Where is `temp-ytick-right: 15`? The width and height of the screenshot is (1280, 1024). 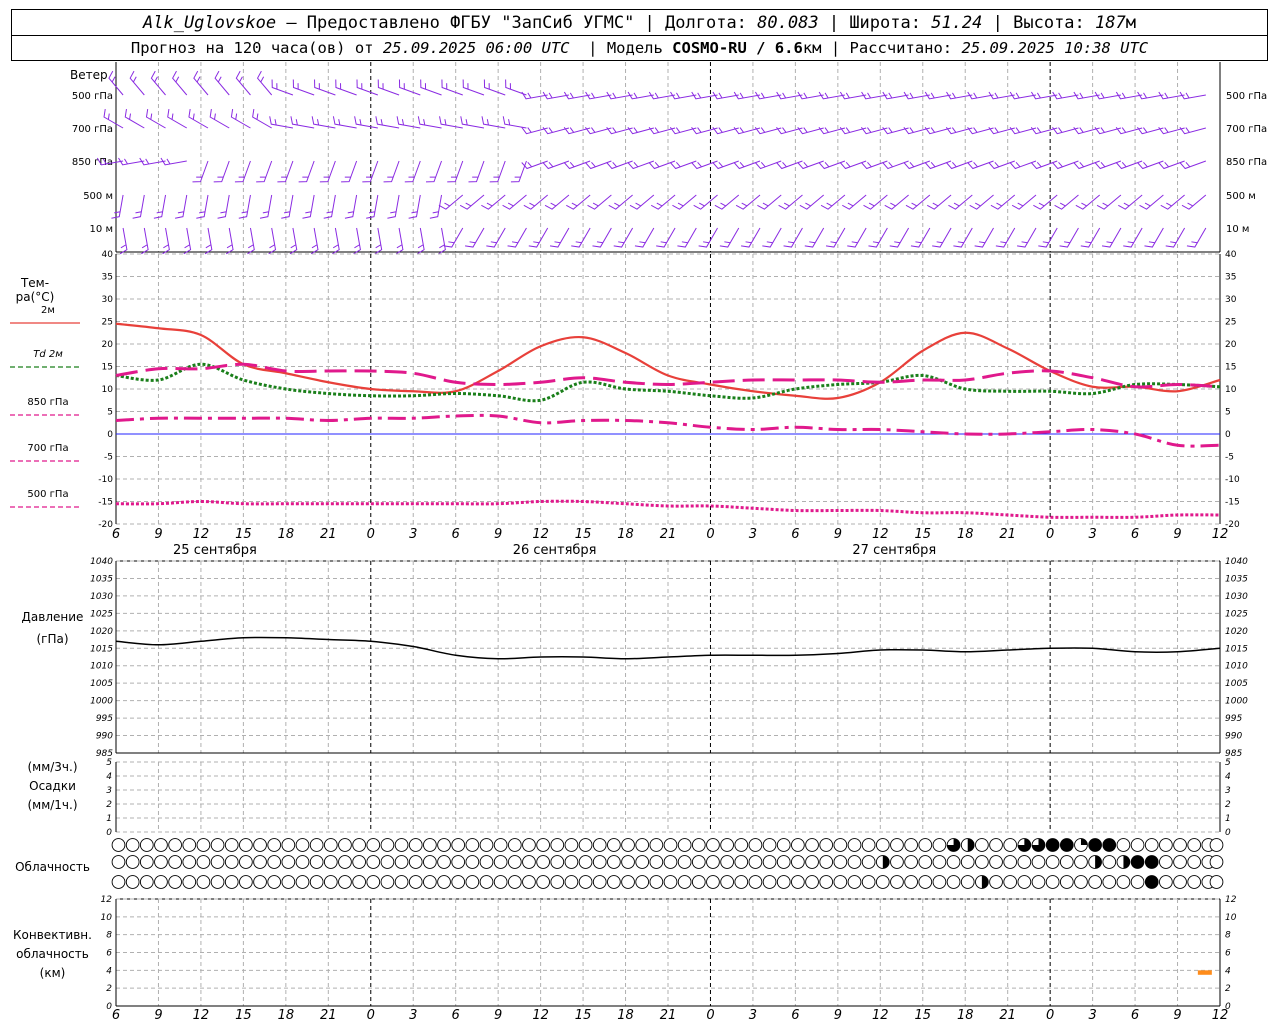 temp-ytick-right: 15 is located at coordinates (1230, 368).